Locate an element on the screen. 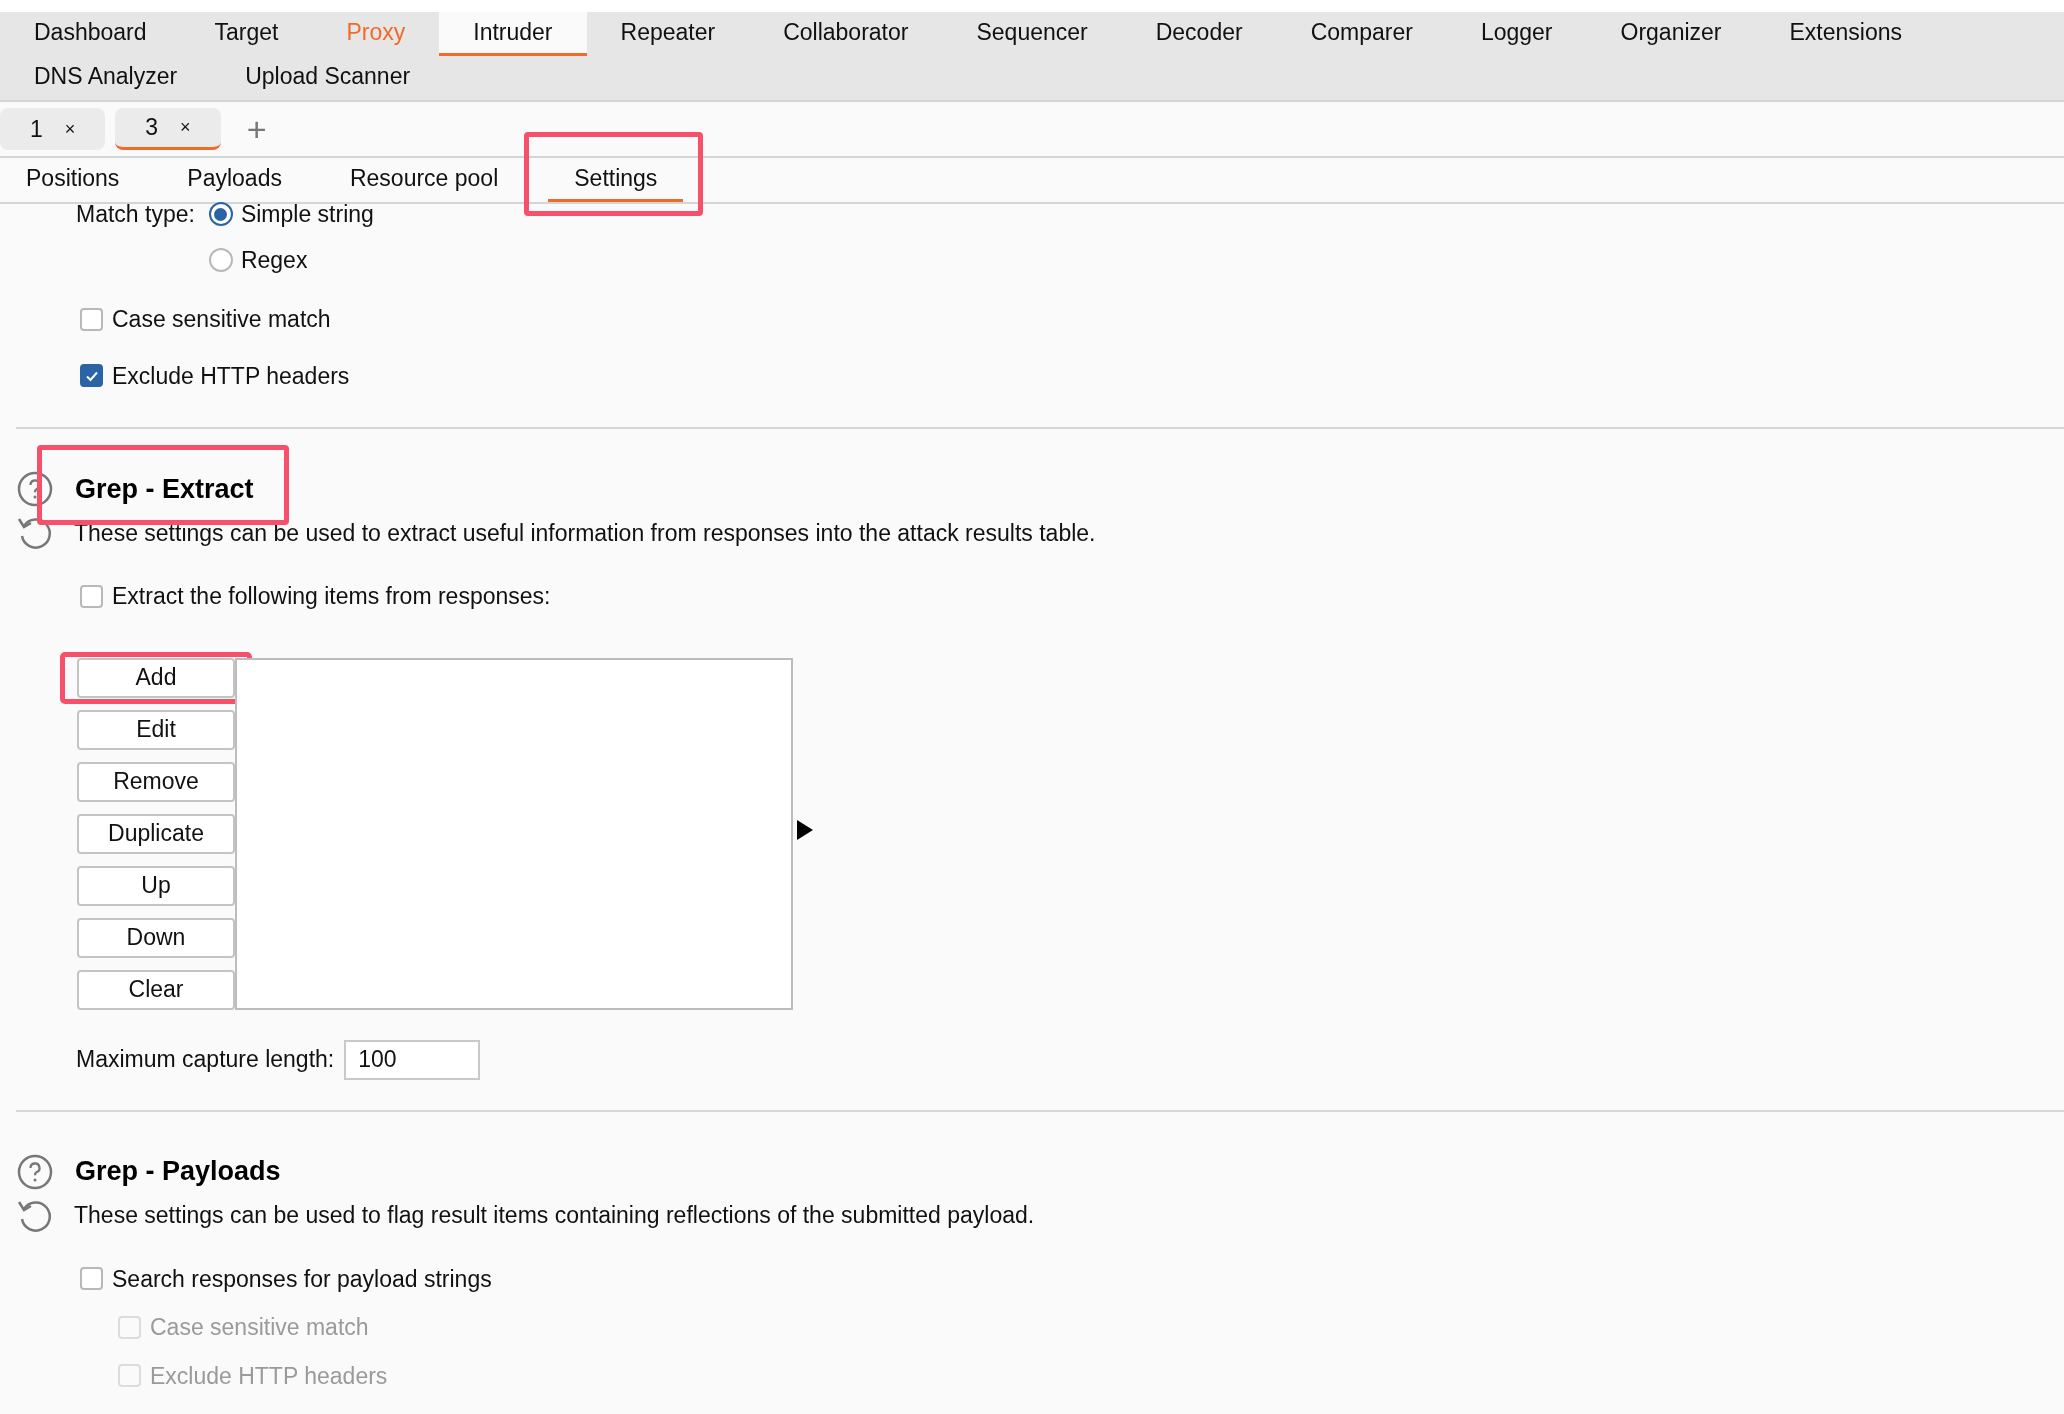  list-action-button: Down is located at coordinates (156, 937).